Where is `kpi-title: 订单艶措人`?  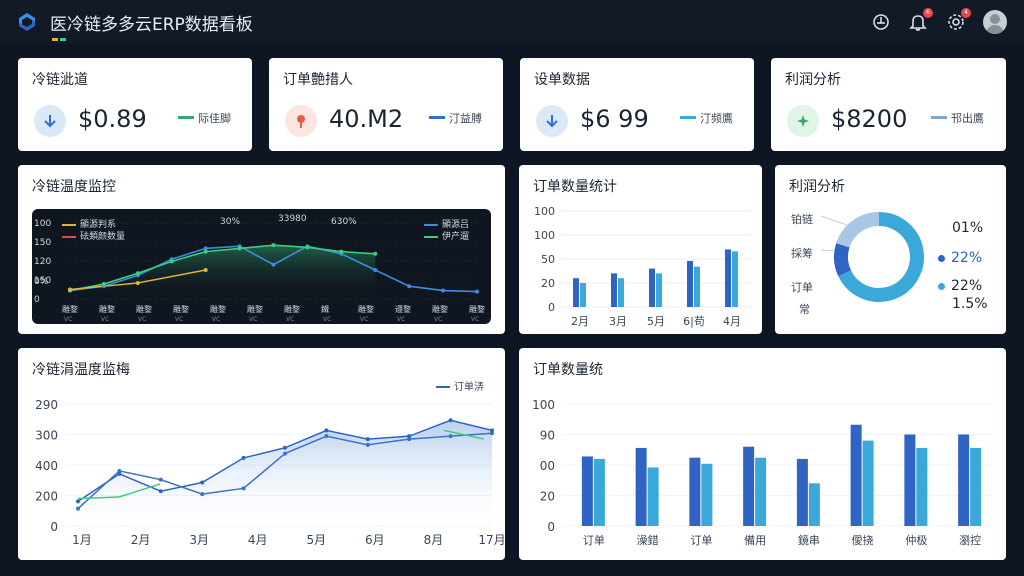
kpi-title: 订单艶措人 is located at coordinates (318, 80).